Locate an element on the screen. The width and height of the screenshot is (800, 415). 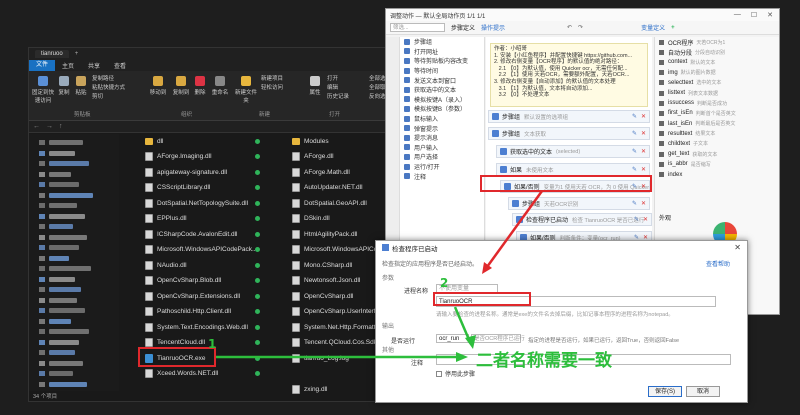
annotation-label-2: 2 is located at coordinates (444, 283).